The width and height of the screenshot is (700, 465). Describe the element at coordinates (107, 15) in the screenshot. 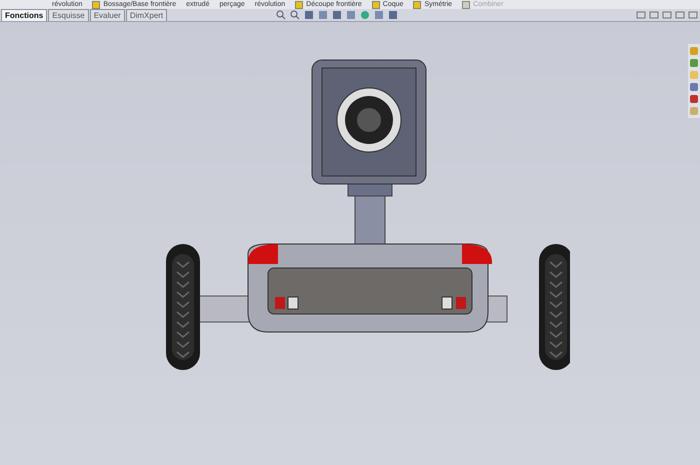

I see `command-tab: Evaluer` at that location.